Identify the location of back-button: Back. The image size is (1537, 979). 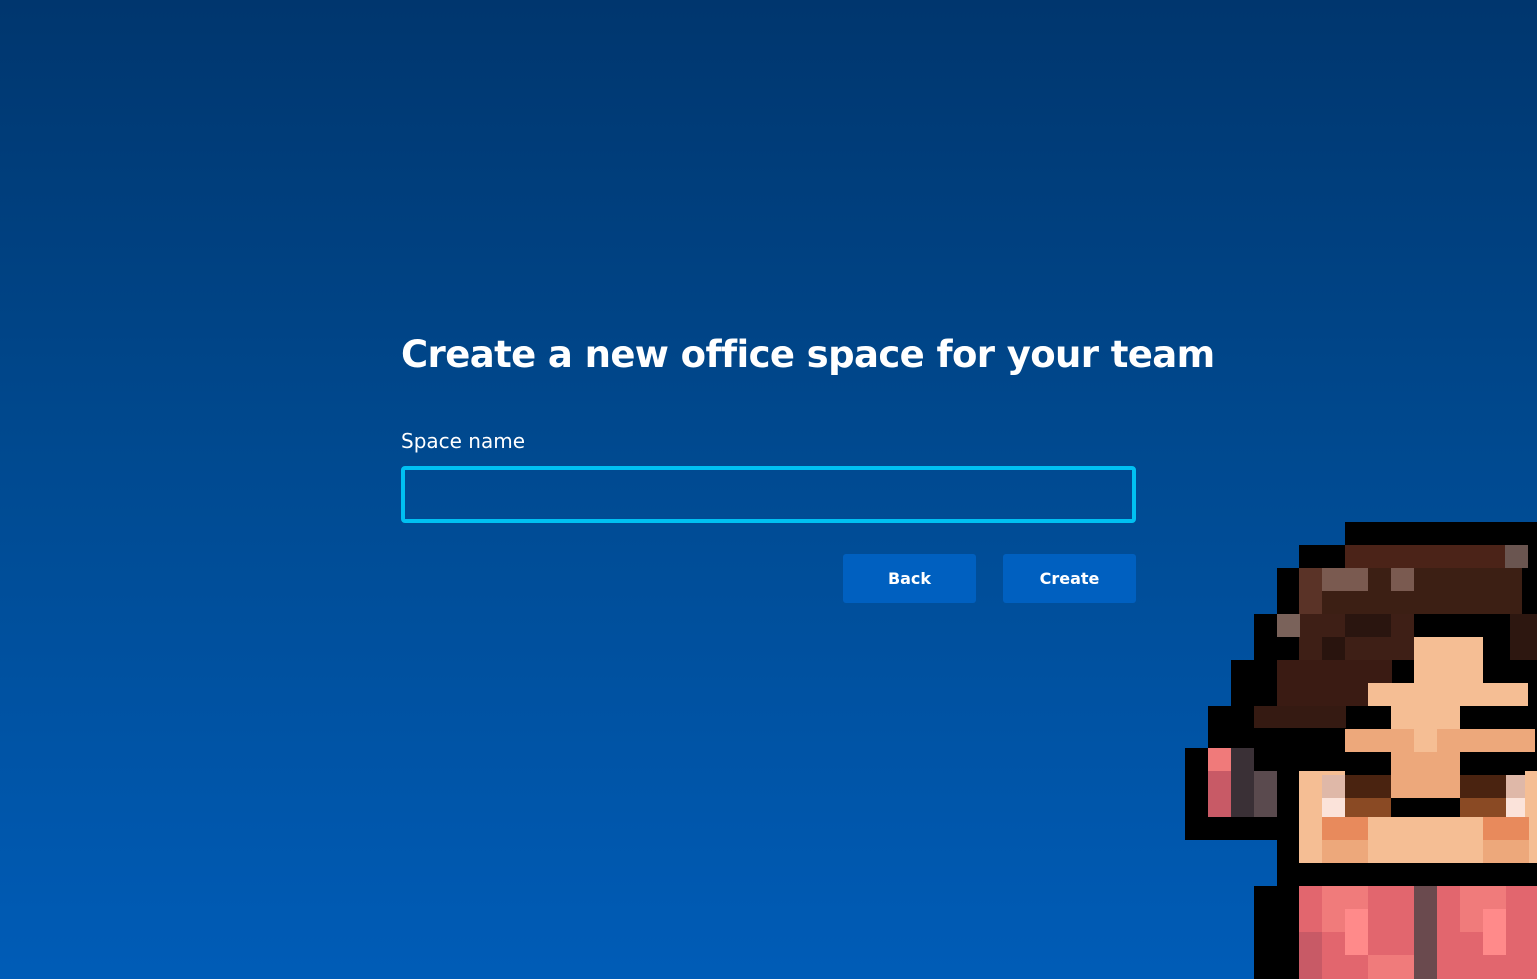
(909, 578).